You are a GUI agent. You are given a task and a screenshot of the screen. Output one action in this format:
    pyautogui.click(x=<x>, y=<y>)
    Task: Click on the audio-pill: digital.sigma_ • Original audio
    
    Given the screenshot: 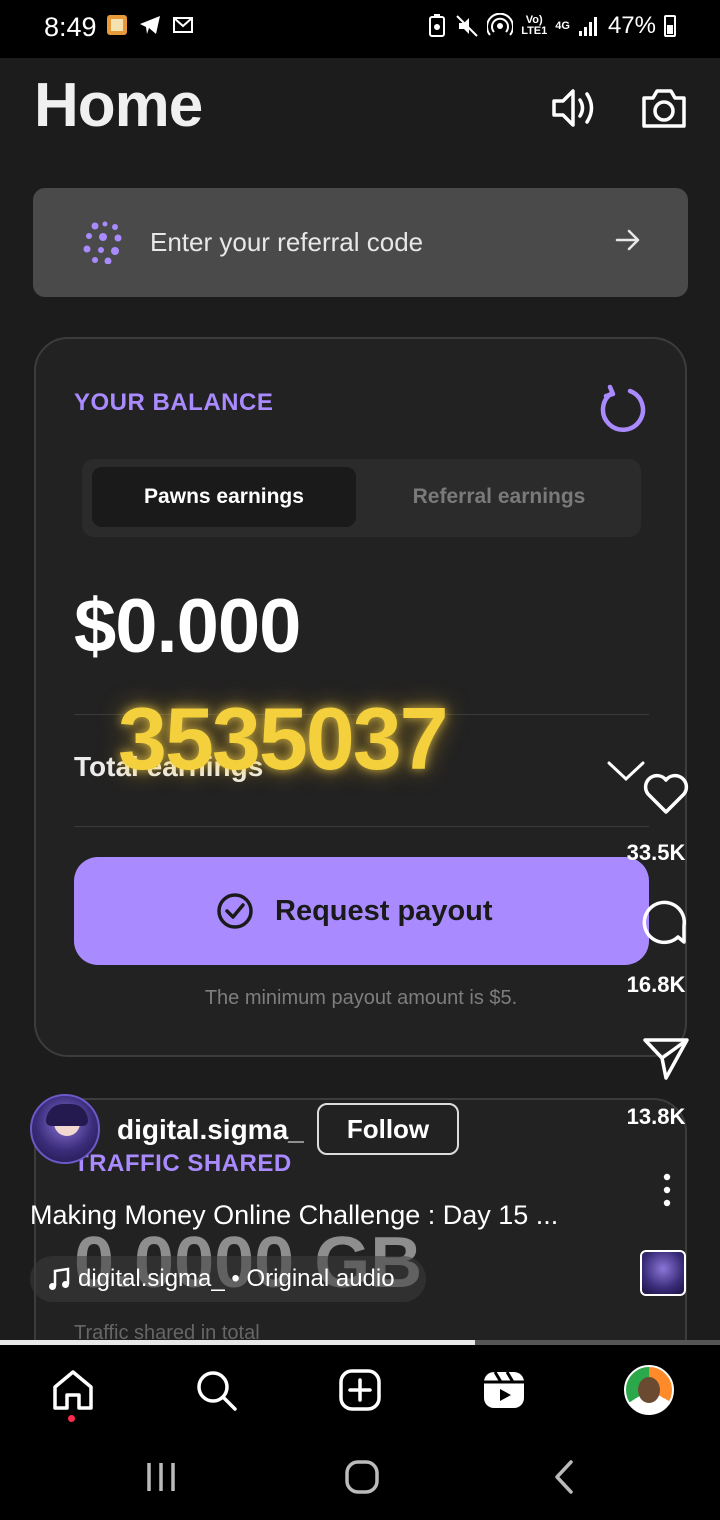 What is the action you would take?
    pyautogui.click(x=228, y=1279)
    